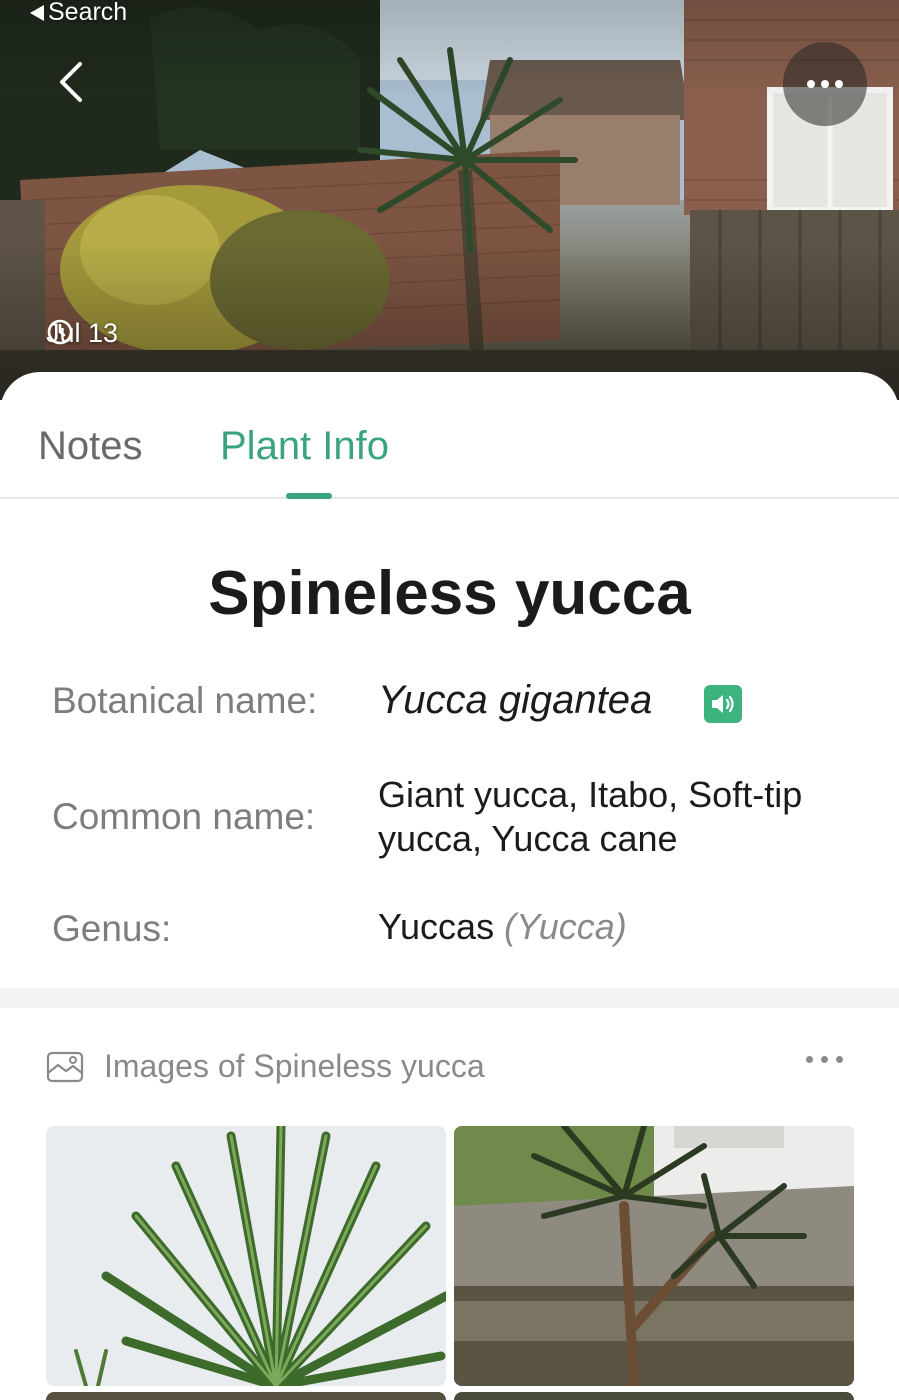 The height and width of the screenshot is (1400, 899). What do you see at coordinates (37, 12) in the screenshot?
I see `back-triangle-icon` at bounding box center [37, 12].